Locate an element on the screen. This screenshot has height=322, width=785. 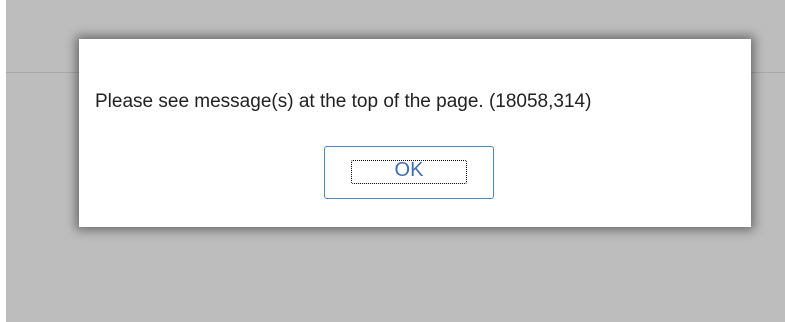
ok-button-label: OK is located at coordinates (409, 170).